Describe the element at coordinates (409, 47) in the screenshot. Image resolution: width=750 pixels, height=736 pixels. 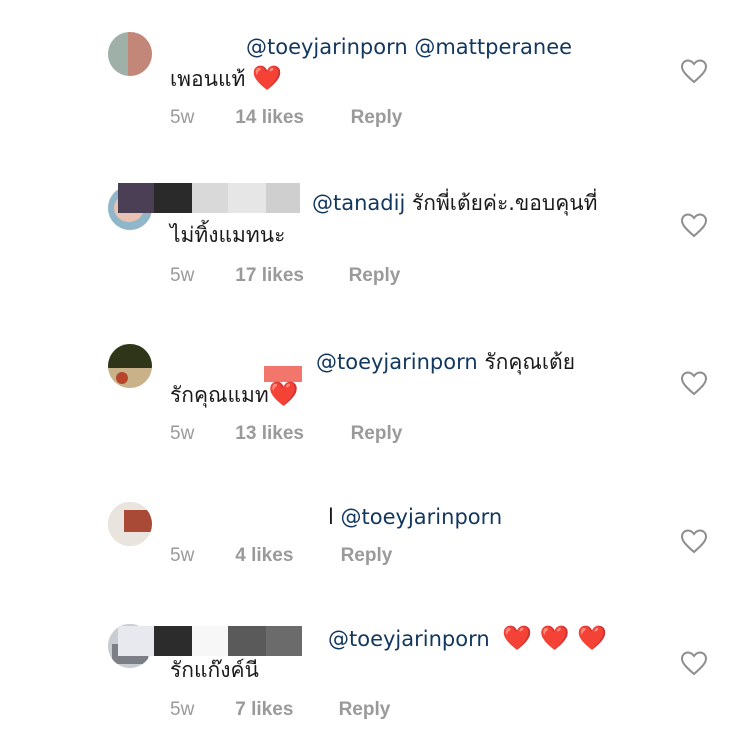
I see `comment-mentions: @toeyjarinporn @mattperanee` at that location.